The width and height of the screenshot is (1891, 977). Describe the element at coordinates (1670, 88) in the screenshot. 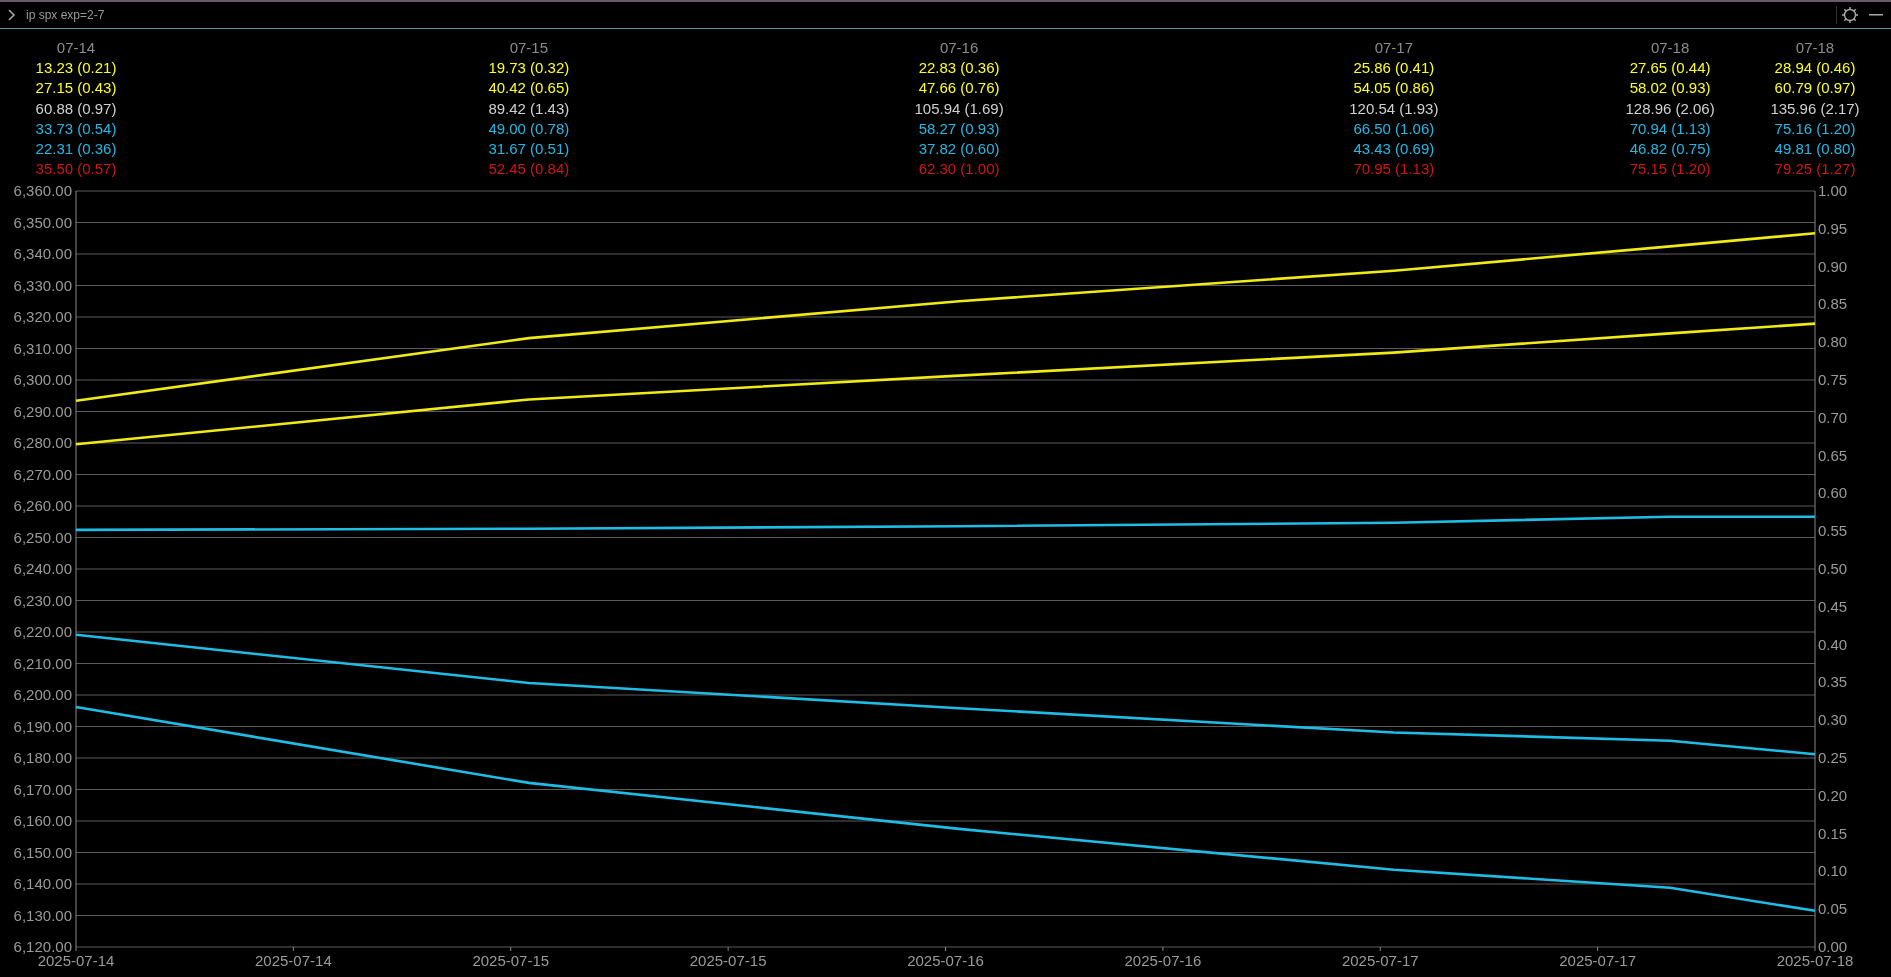

I see `price-value: 58.02 (0.93)` at that location.